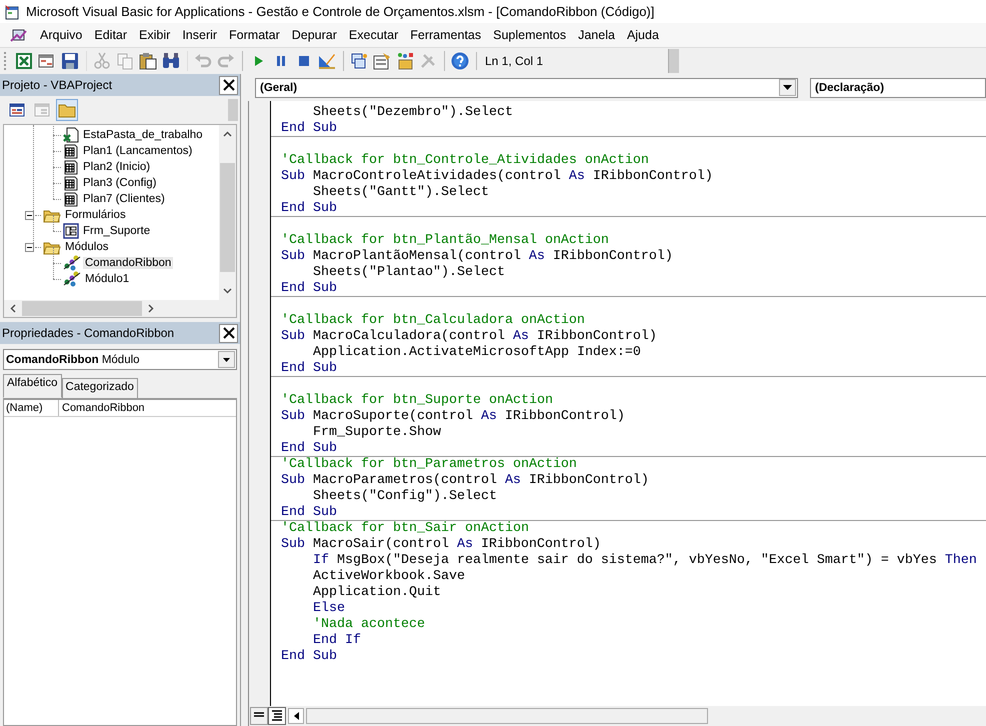 The image size is (986, 726). Describe the element at coordinates (154, 35) in the screenshot. I see `menu-item: Exibir` at that location.